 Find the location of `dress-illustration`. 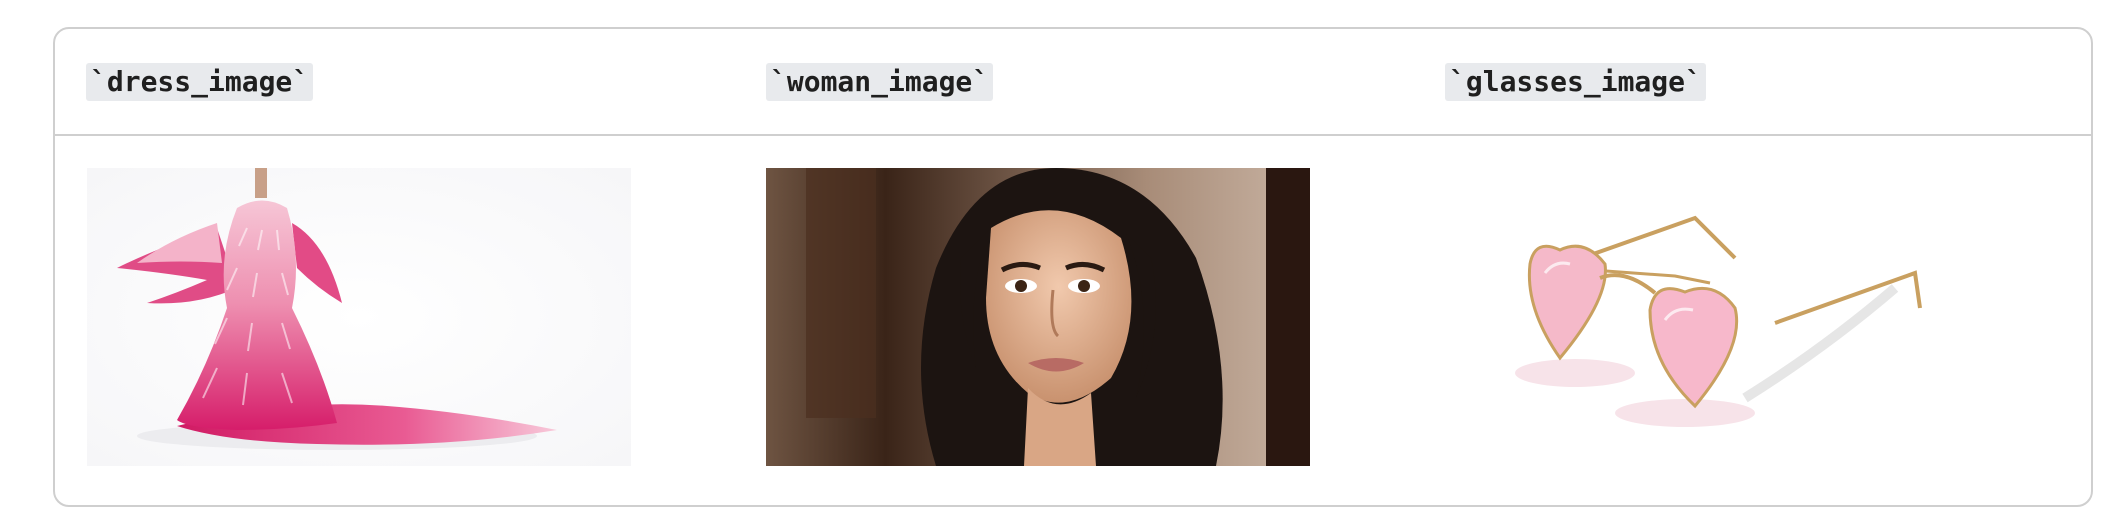

dress-illustration is located at coordinates (359, 317).